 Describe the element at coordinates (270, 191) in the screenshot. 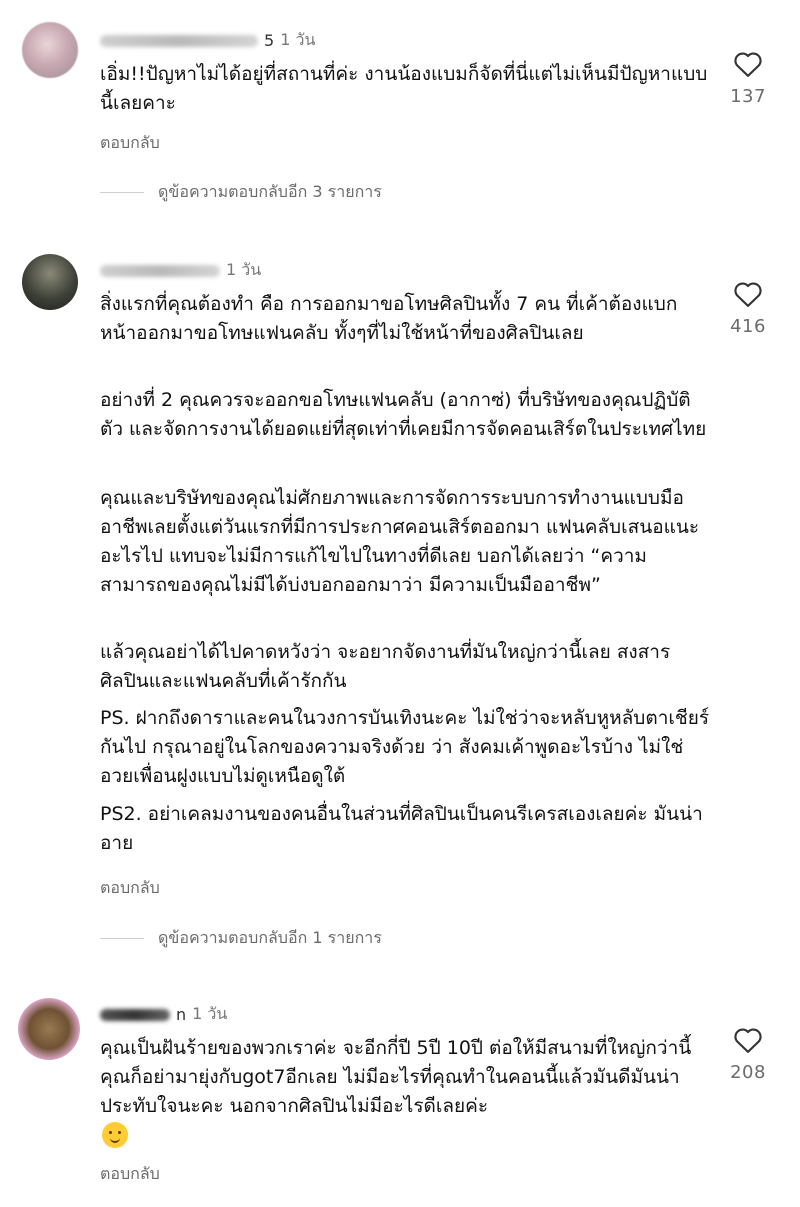

I see `view-replies-label: ดูข้อความตอบกลับอีก 3 รายการ` at that location.